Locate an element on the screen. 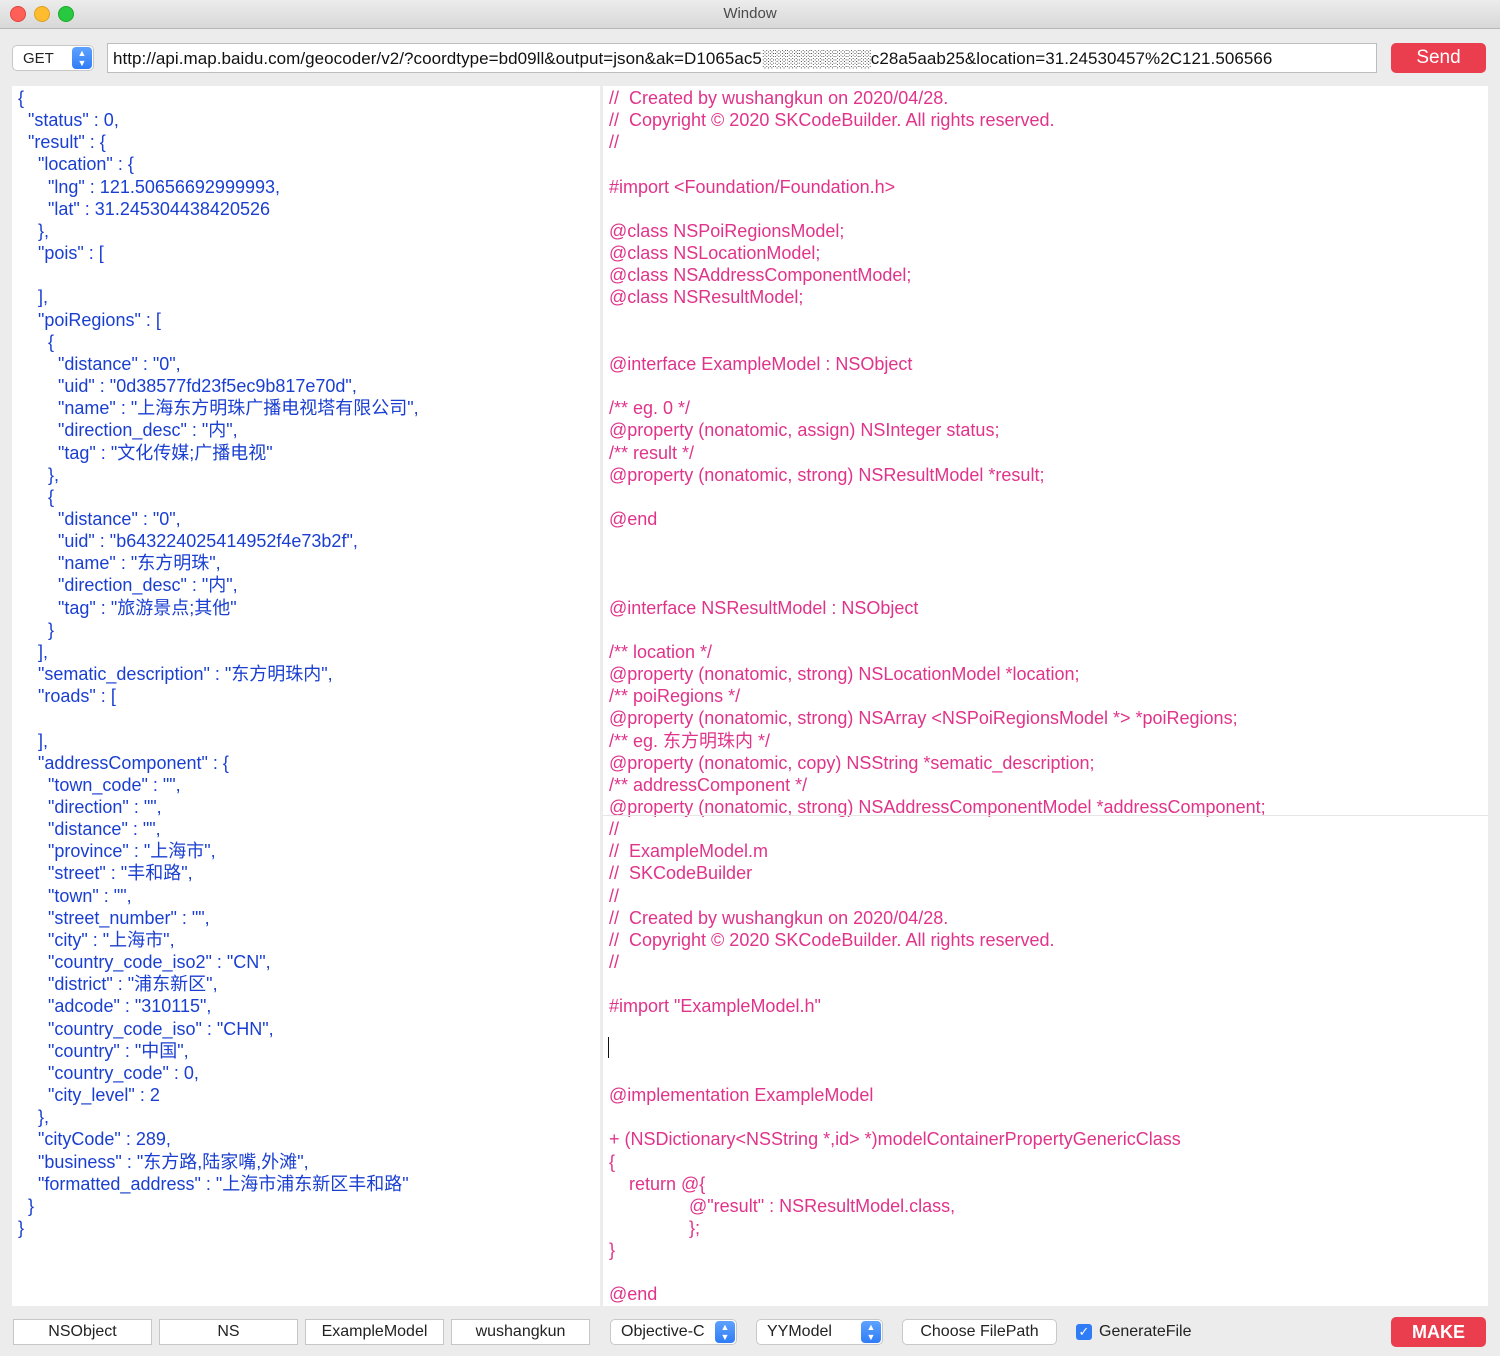  language-select: Objective-C ▲ ▼ is located at coordinates (673, 1332).